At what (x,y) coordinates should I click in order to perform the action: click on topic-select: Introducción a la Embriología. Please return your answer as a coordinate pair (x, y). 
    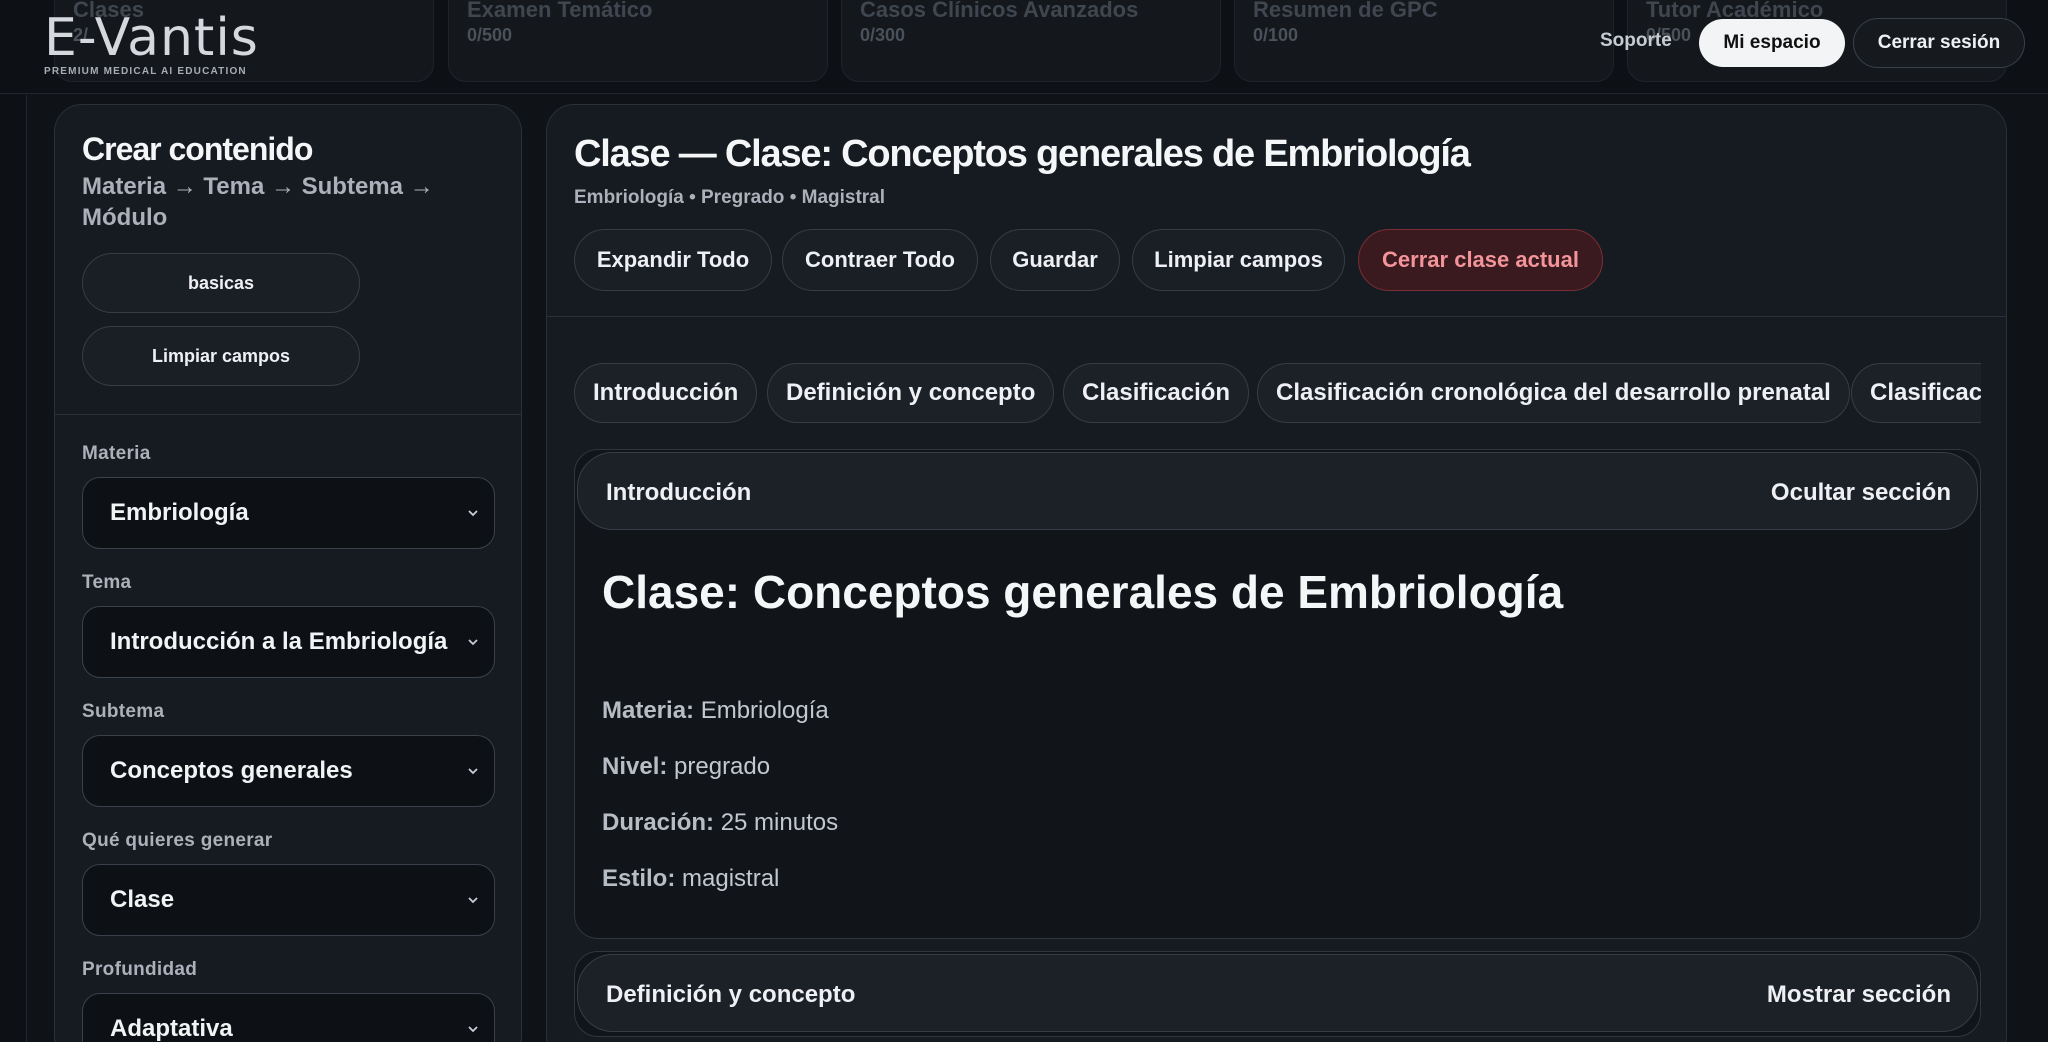
    Looking at the image, I should click on (288, 642).